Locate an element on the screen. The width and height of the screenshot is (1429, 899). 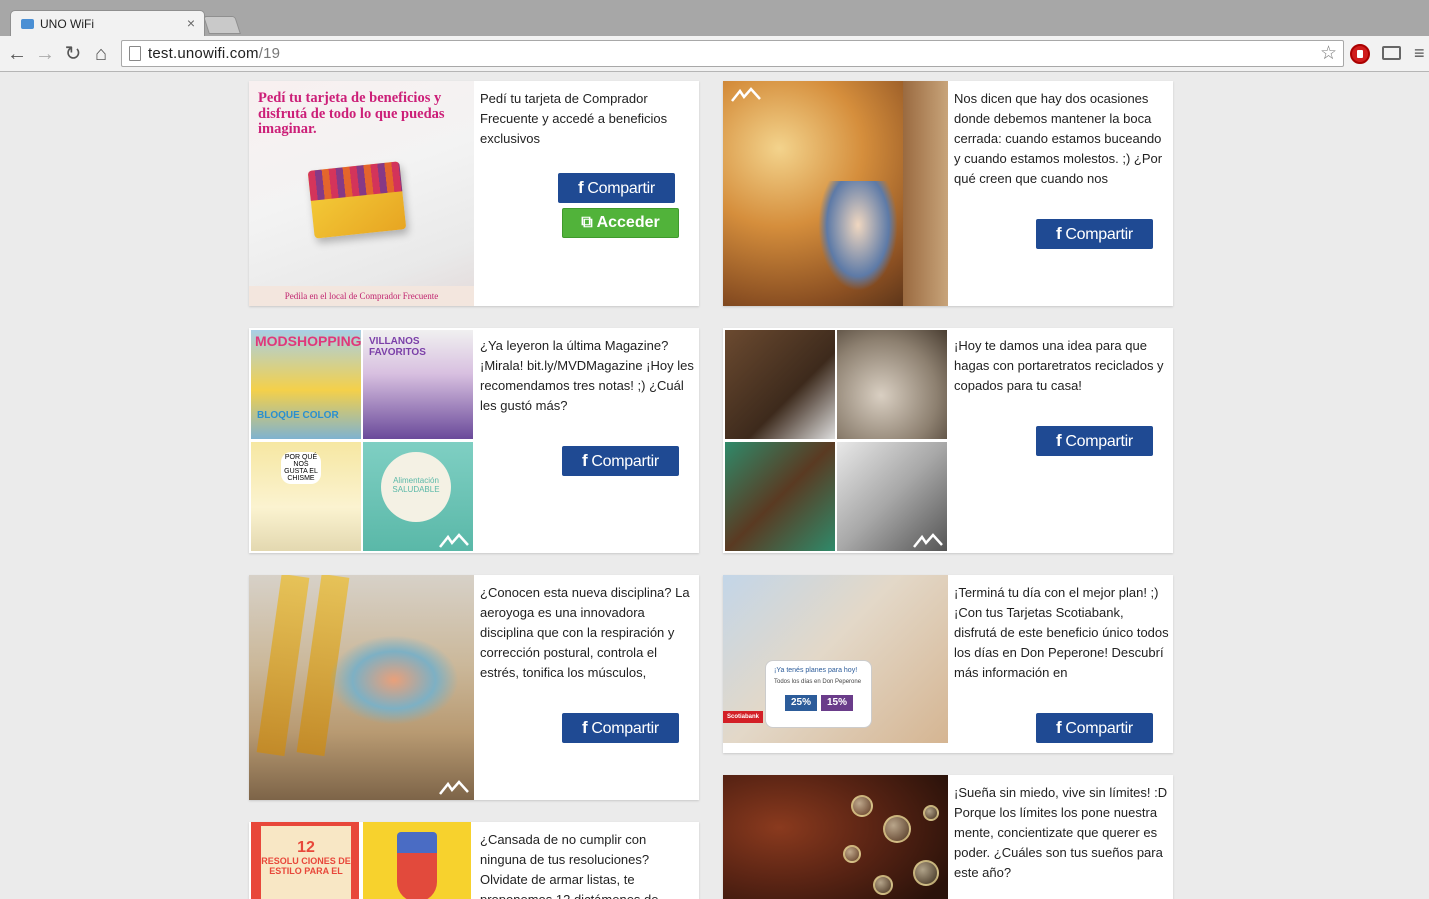
cast-icon is located at coordinates (1391, 53).